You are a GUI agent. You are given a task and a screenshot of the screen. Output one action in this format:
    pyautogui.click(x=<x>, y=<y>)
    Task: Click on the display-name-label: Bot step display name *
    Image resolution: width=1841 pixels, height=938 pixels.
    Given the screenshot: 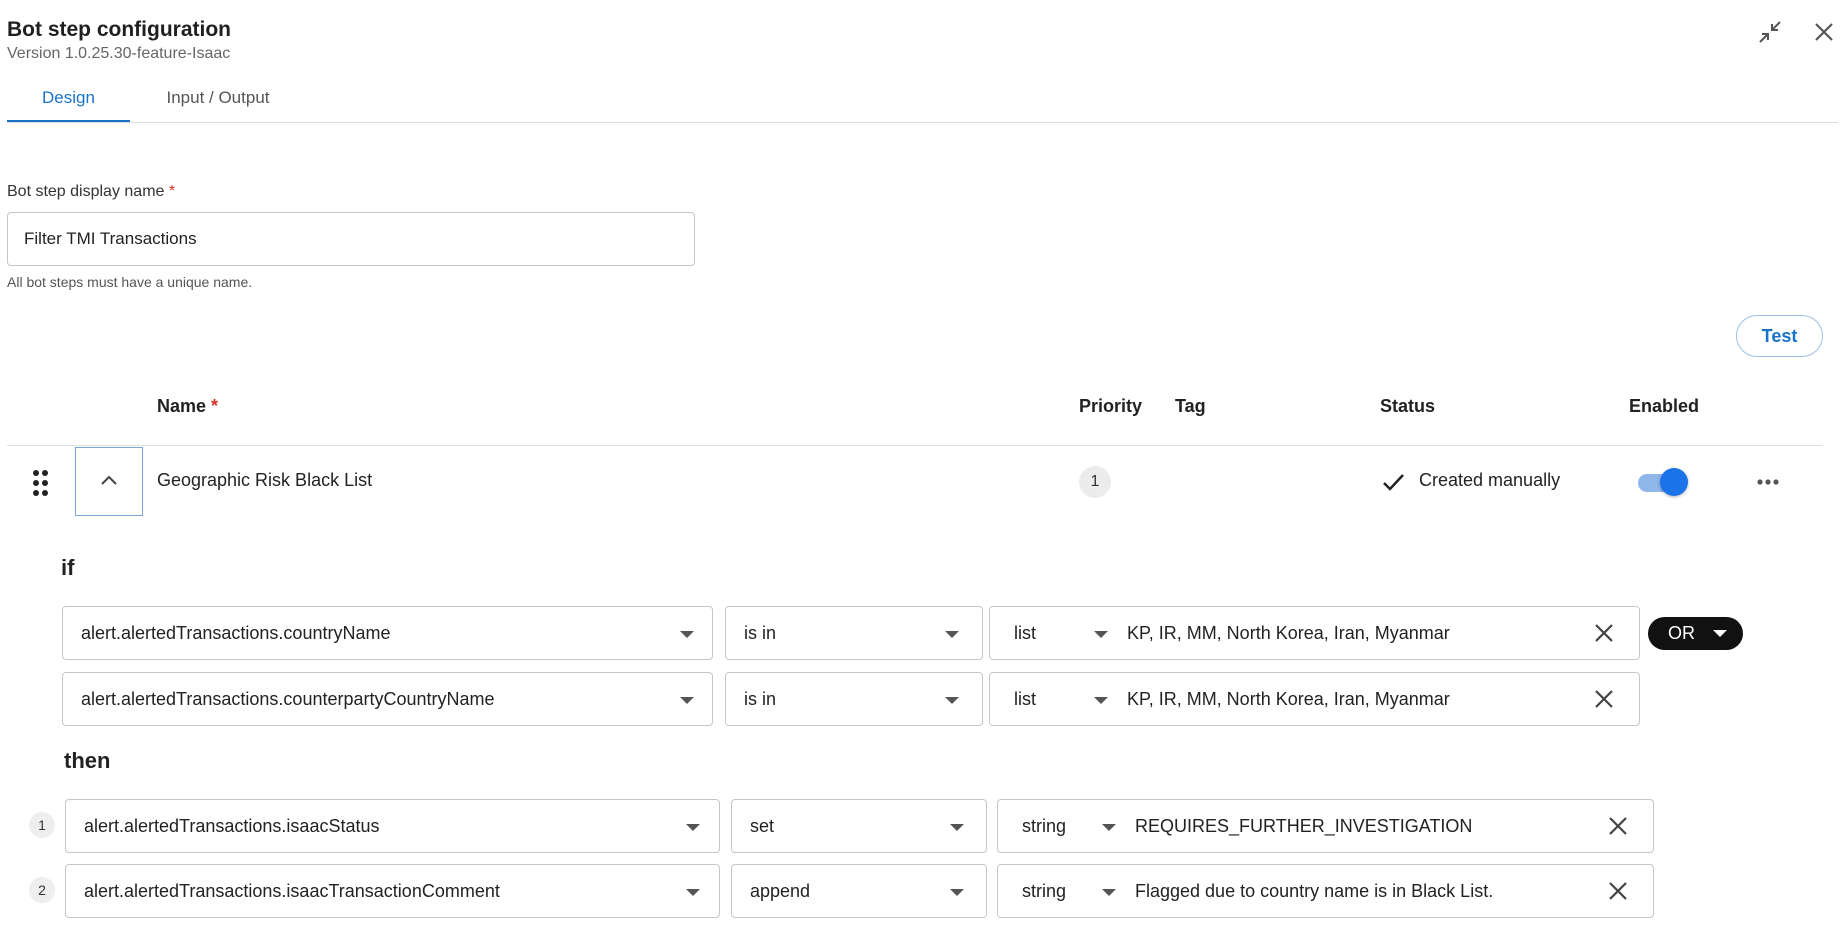 What is the action you would take?
    pyautogui.click(x=91, y=192)
    